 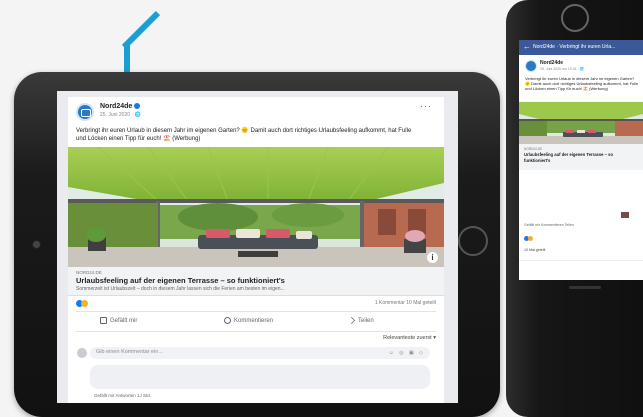 What do you see at coordinates (227, 320) in the screenshot?
I see `comment-bubble-icon` at bounding box center [227, 320].